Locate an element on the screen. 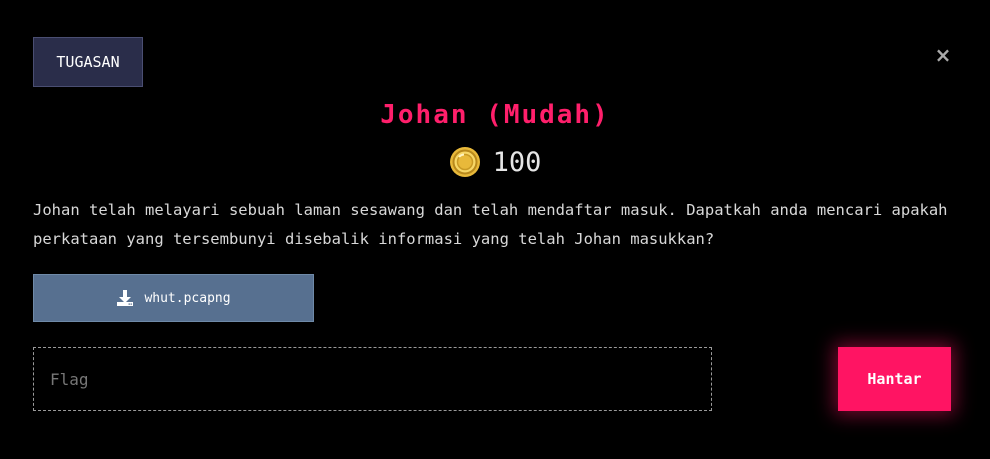 The image size is (990, 459). challenge-title: Johan (Mudah) is located at coordinates (495, 115).